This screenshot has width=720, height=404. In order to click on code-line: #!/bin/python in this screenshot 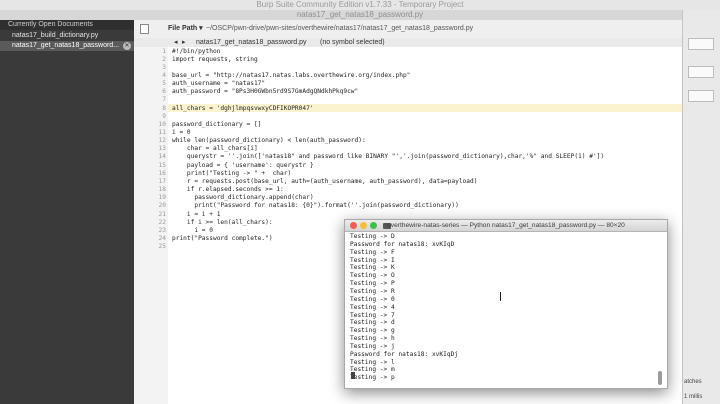, I will do `click(196, 52)`.